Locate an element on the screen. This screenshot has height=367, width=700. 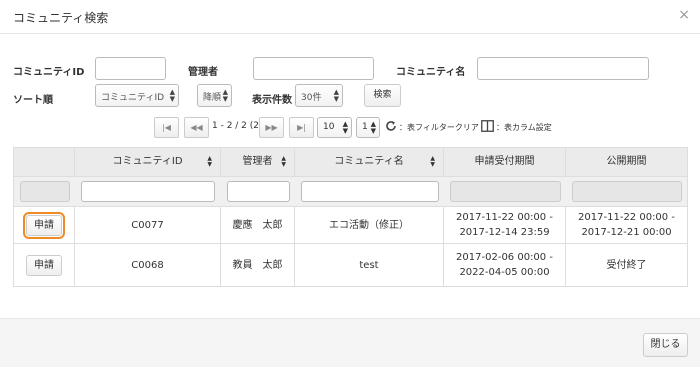
page-size-label: 表示件数 is located at coordinates (272, 100).